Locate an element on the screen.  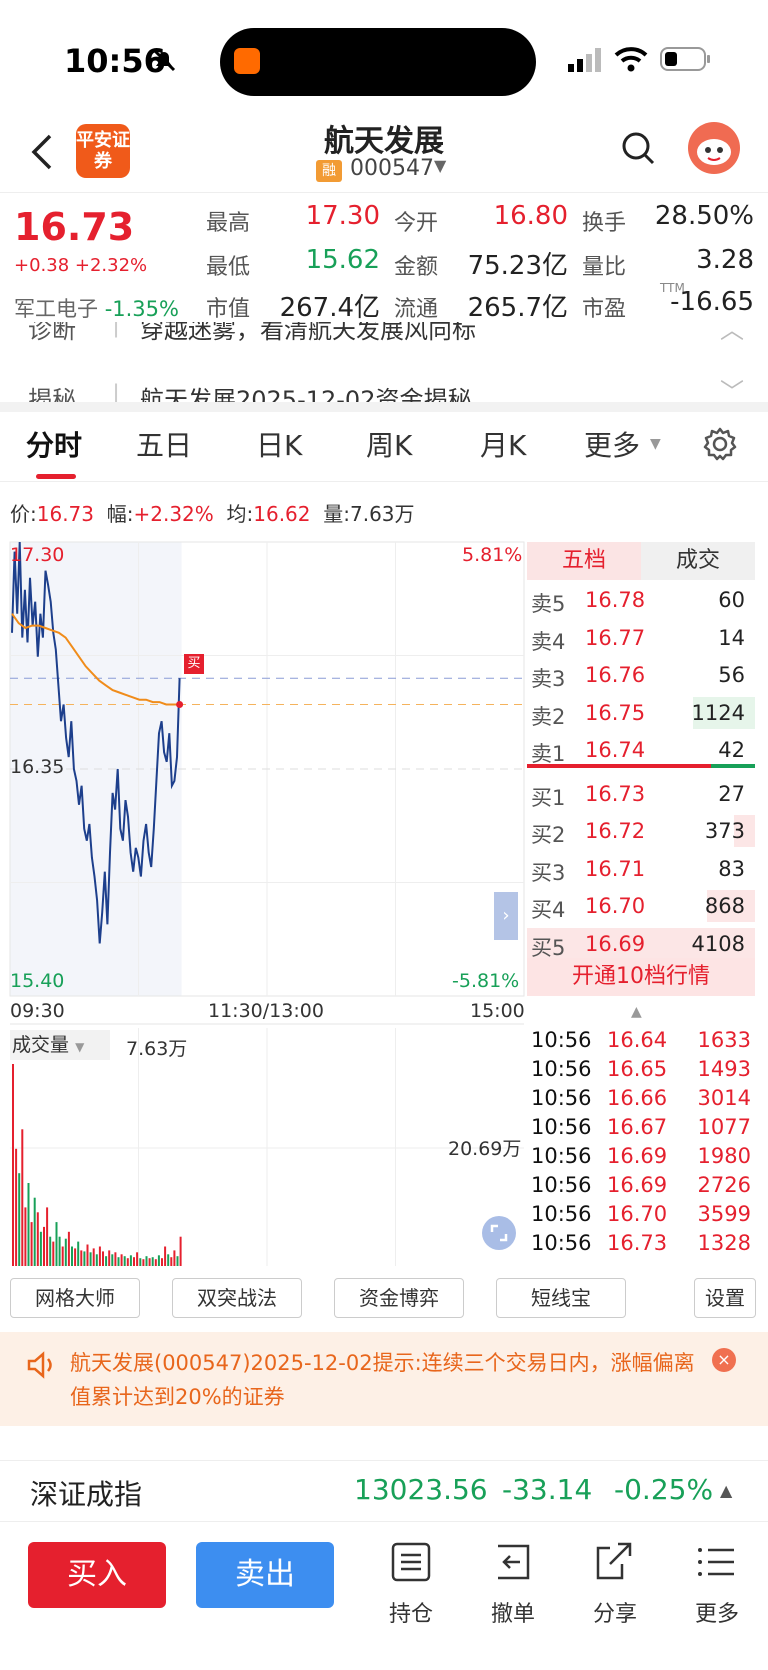
buy-button: 买入 is located at coordinates (97, 1575).